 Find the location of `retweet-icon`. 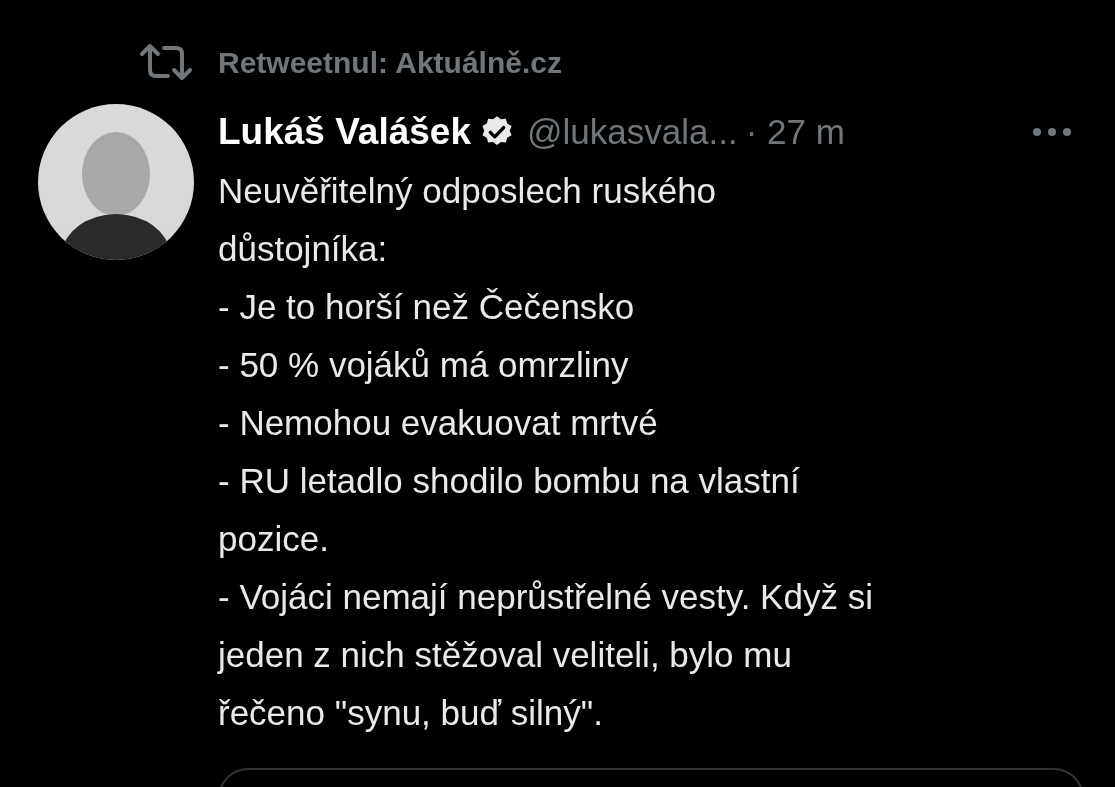

retweet-icon is located at coordinates (166, 62).